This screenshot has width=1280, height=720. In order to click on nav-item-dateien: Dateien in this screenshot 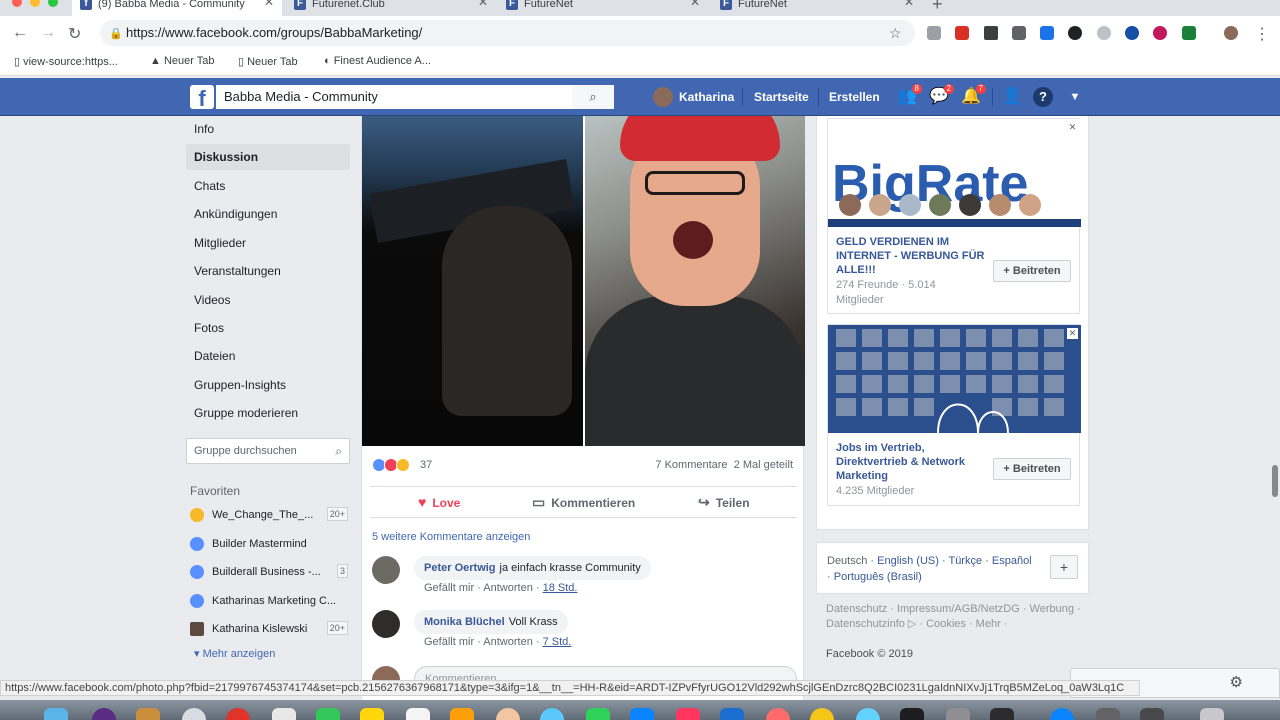, I will do `click(268, 356)`.